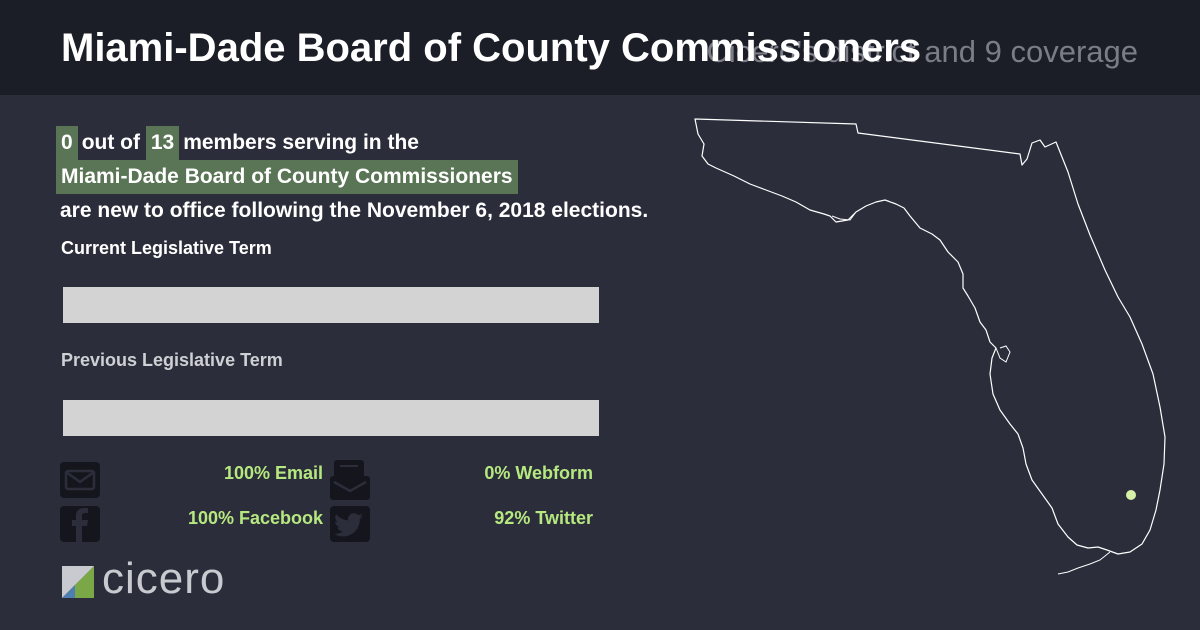 The width and height of the screenshot is (1200, 630). I want to click on summary-line-2: Miami-Dade Board of County Commissioners, so click(406, 177).